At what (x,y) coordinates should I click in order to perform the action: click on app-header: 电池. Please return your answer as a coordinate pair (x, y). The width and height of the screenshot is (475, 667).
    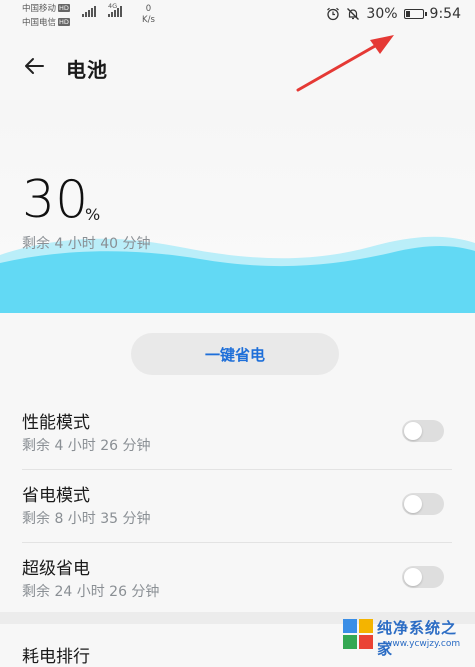
    Looking at the image, I should click on (237, 68).